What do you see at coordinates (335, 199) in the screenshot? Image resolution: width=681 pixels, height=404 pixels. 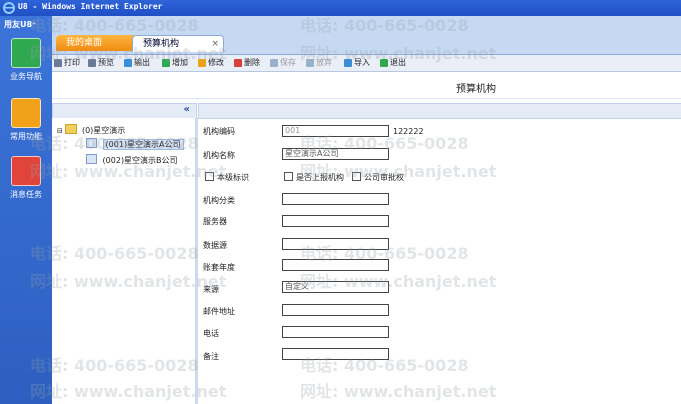 I see `category-field` at bounding box center [335, 199].